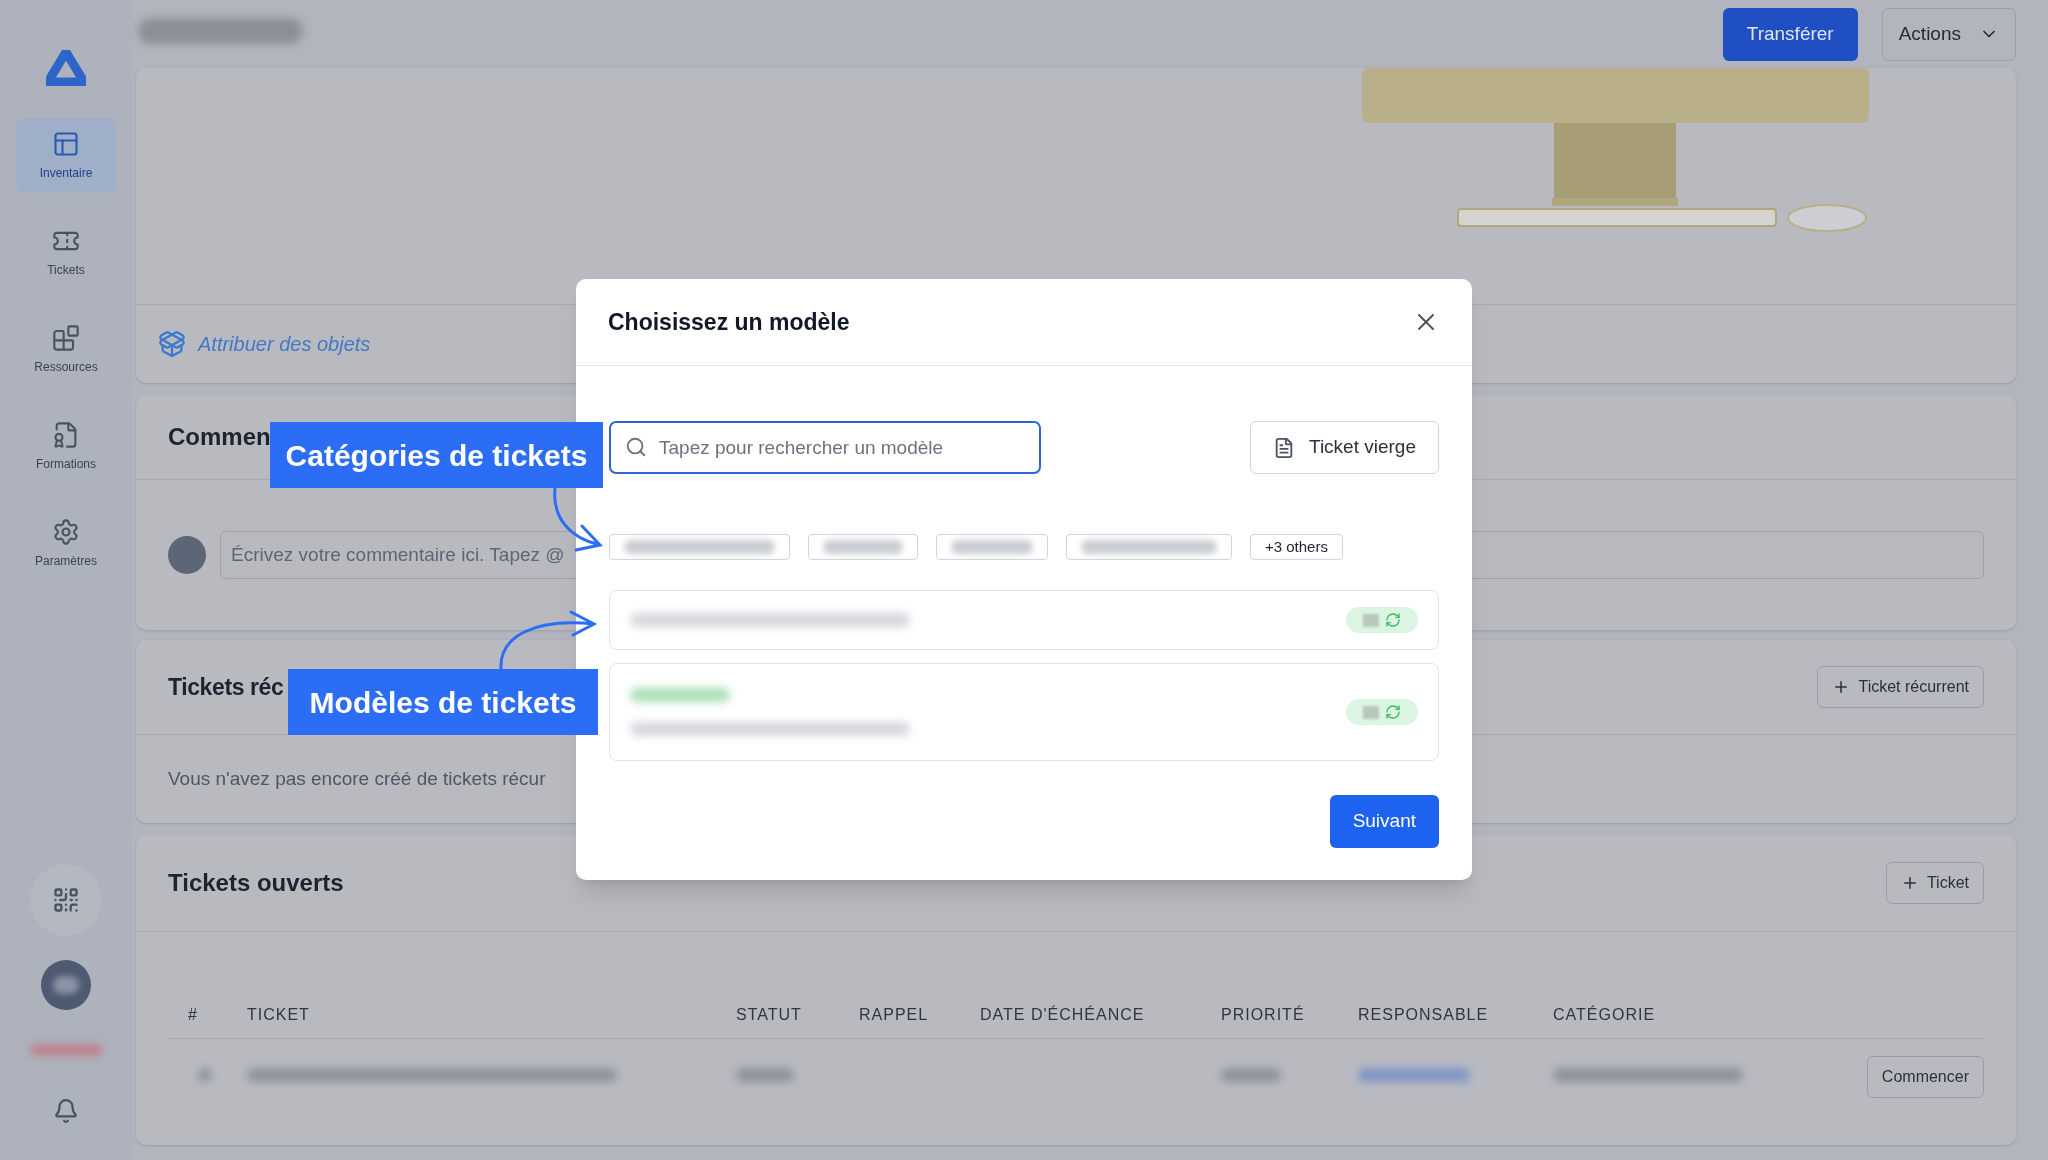  I want to click on empty-message: Vous n'avez pas encore créé de tickets récur, so click(357, 778).